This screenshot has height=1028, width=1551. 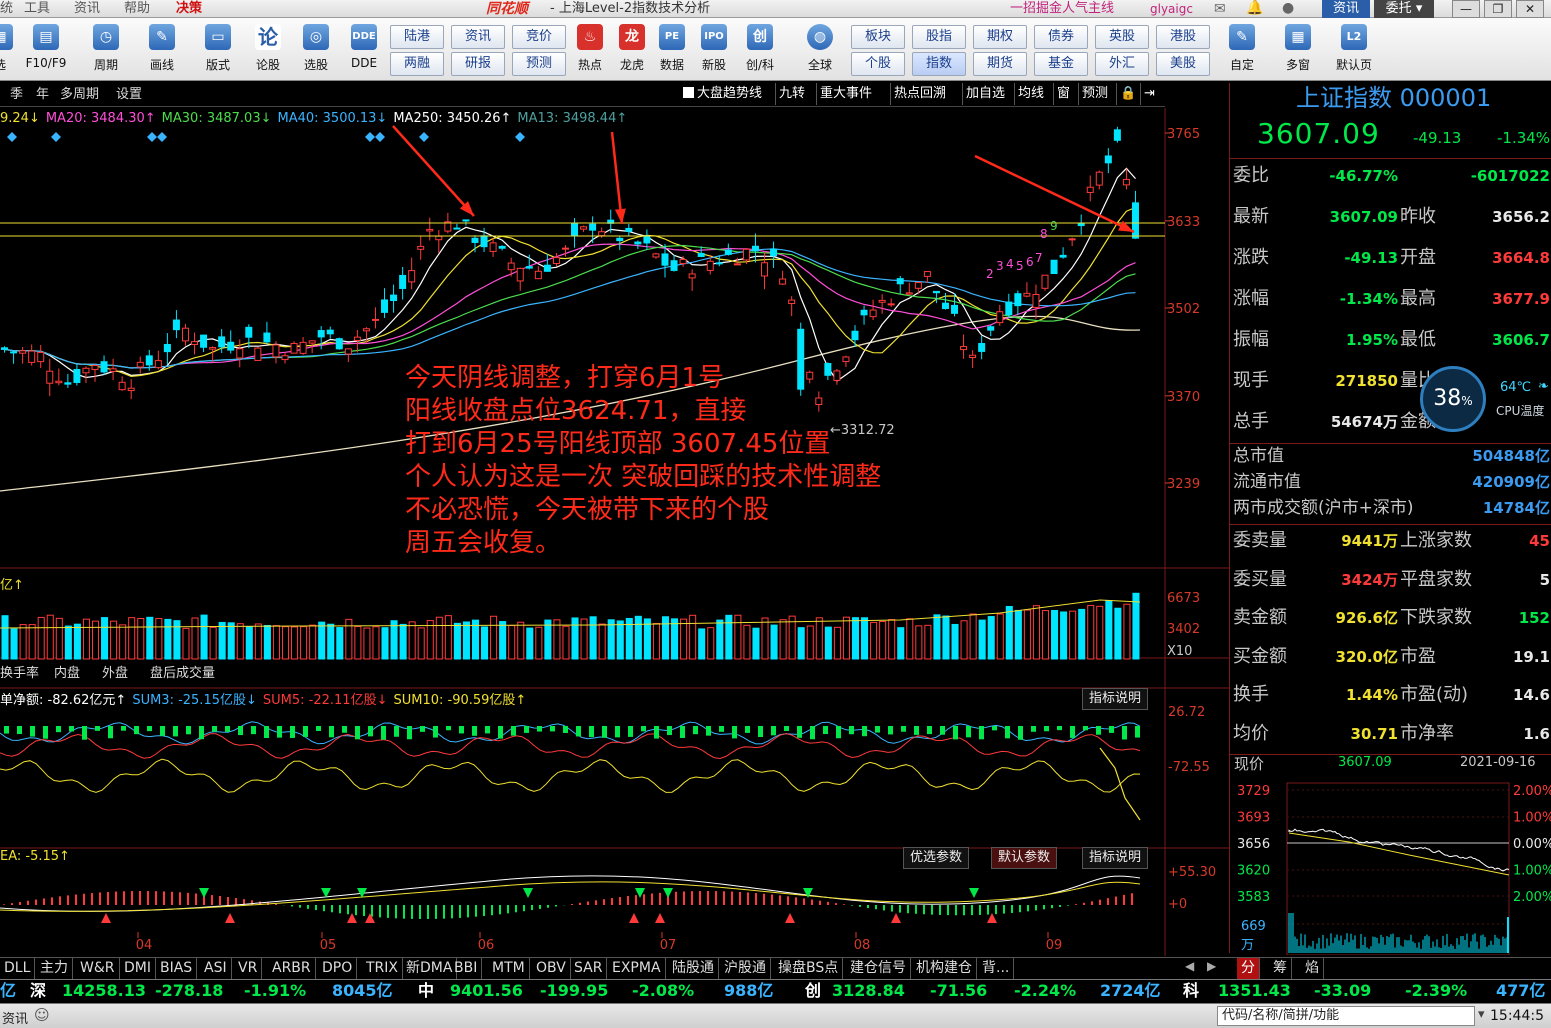 I want to click on macd-default-params: 默认参数, so click(x=1024, y=858).